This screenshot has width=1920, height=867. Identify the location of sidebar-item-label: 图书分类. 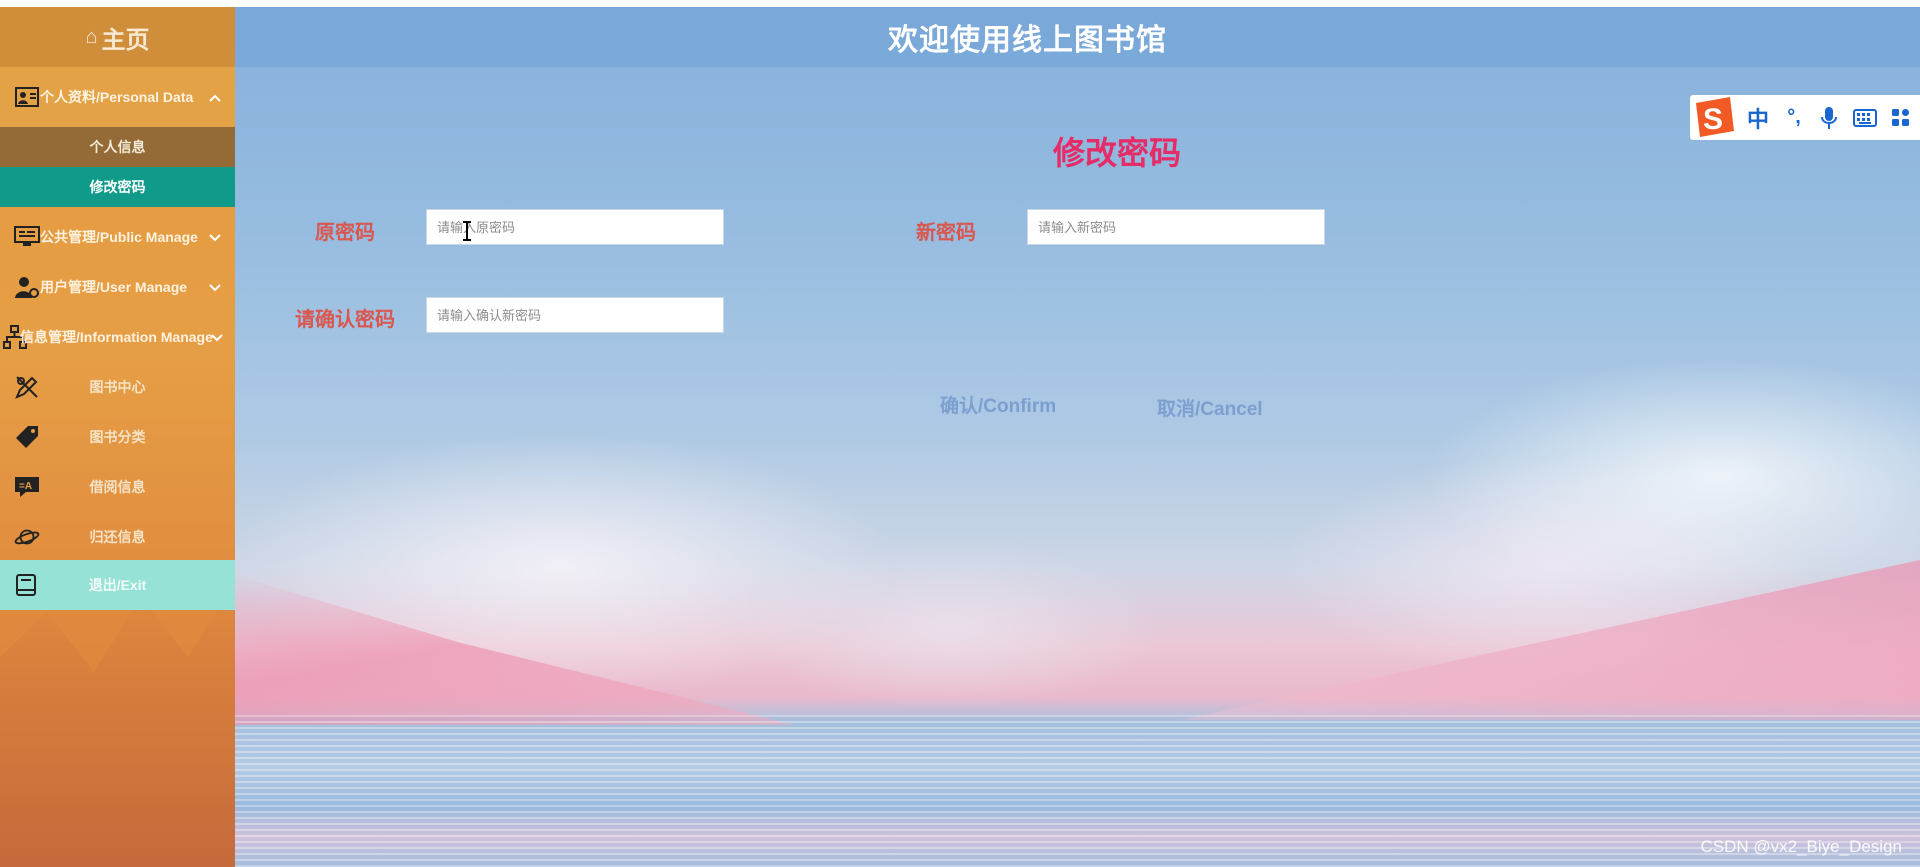
(117, 437).